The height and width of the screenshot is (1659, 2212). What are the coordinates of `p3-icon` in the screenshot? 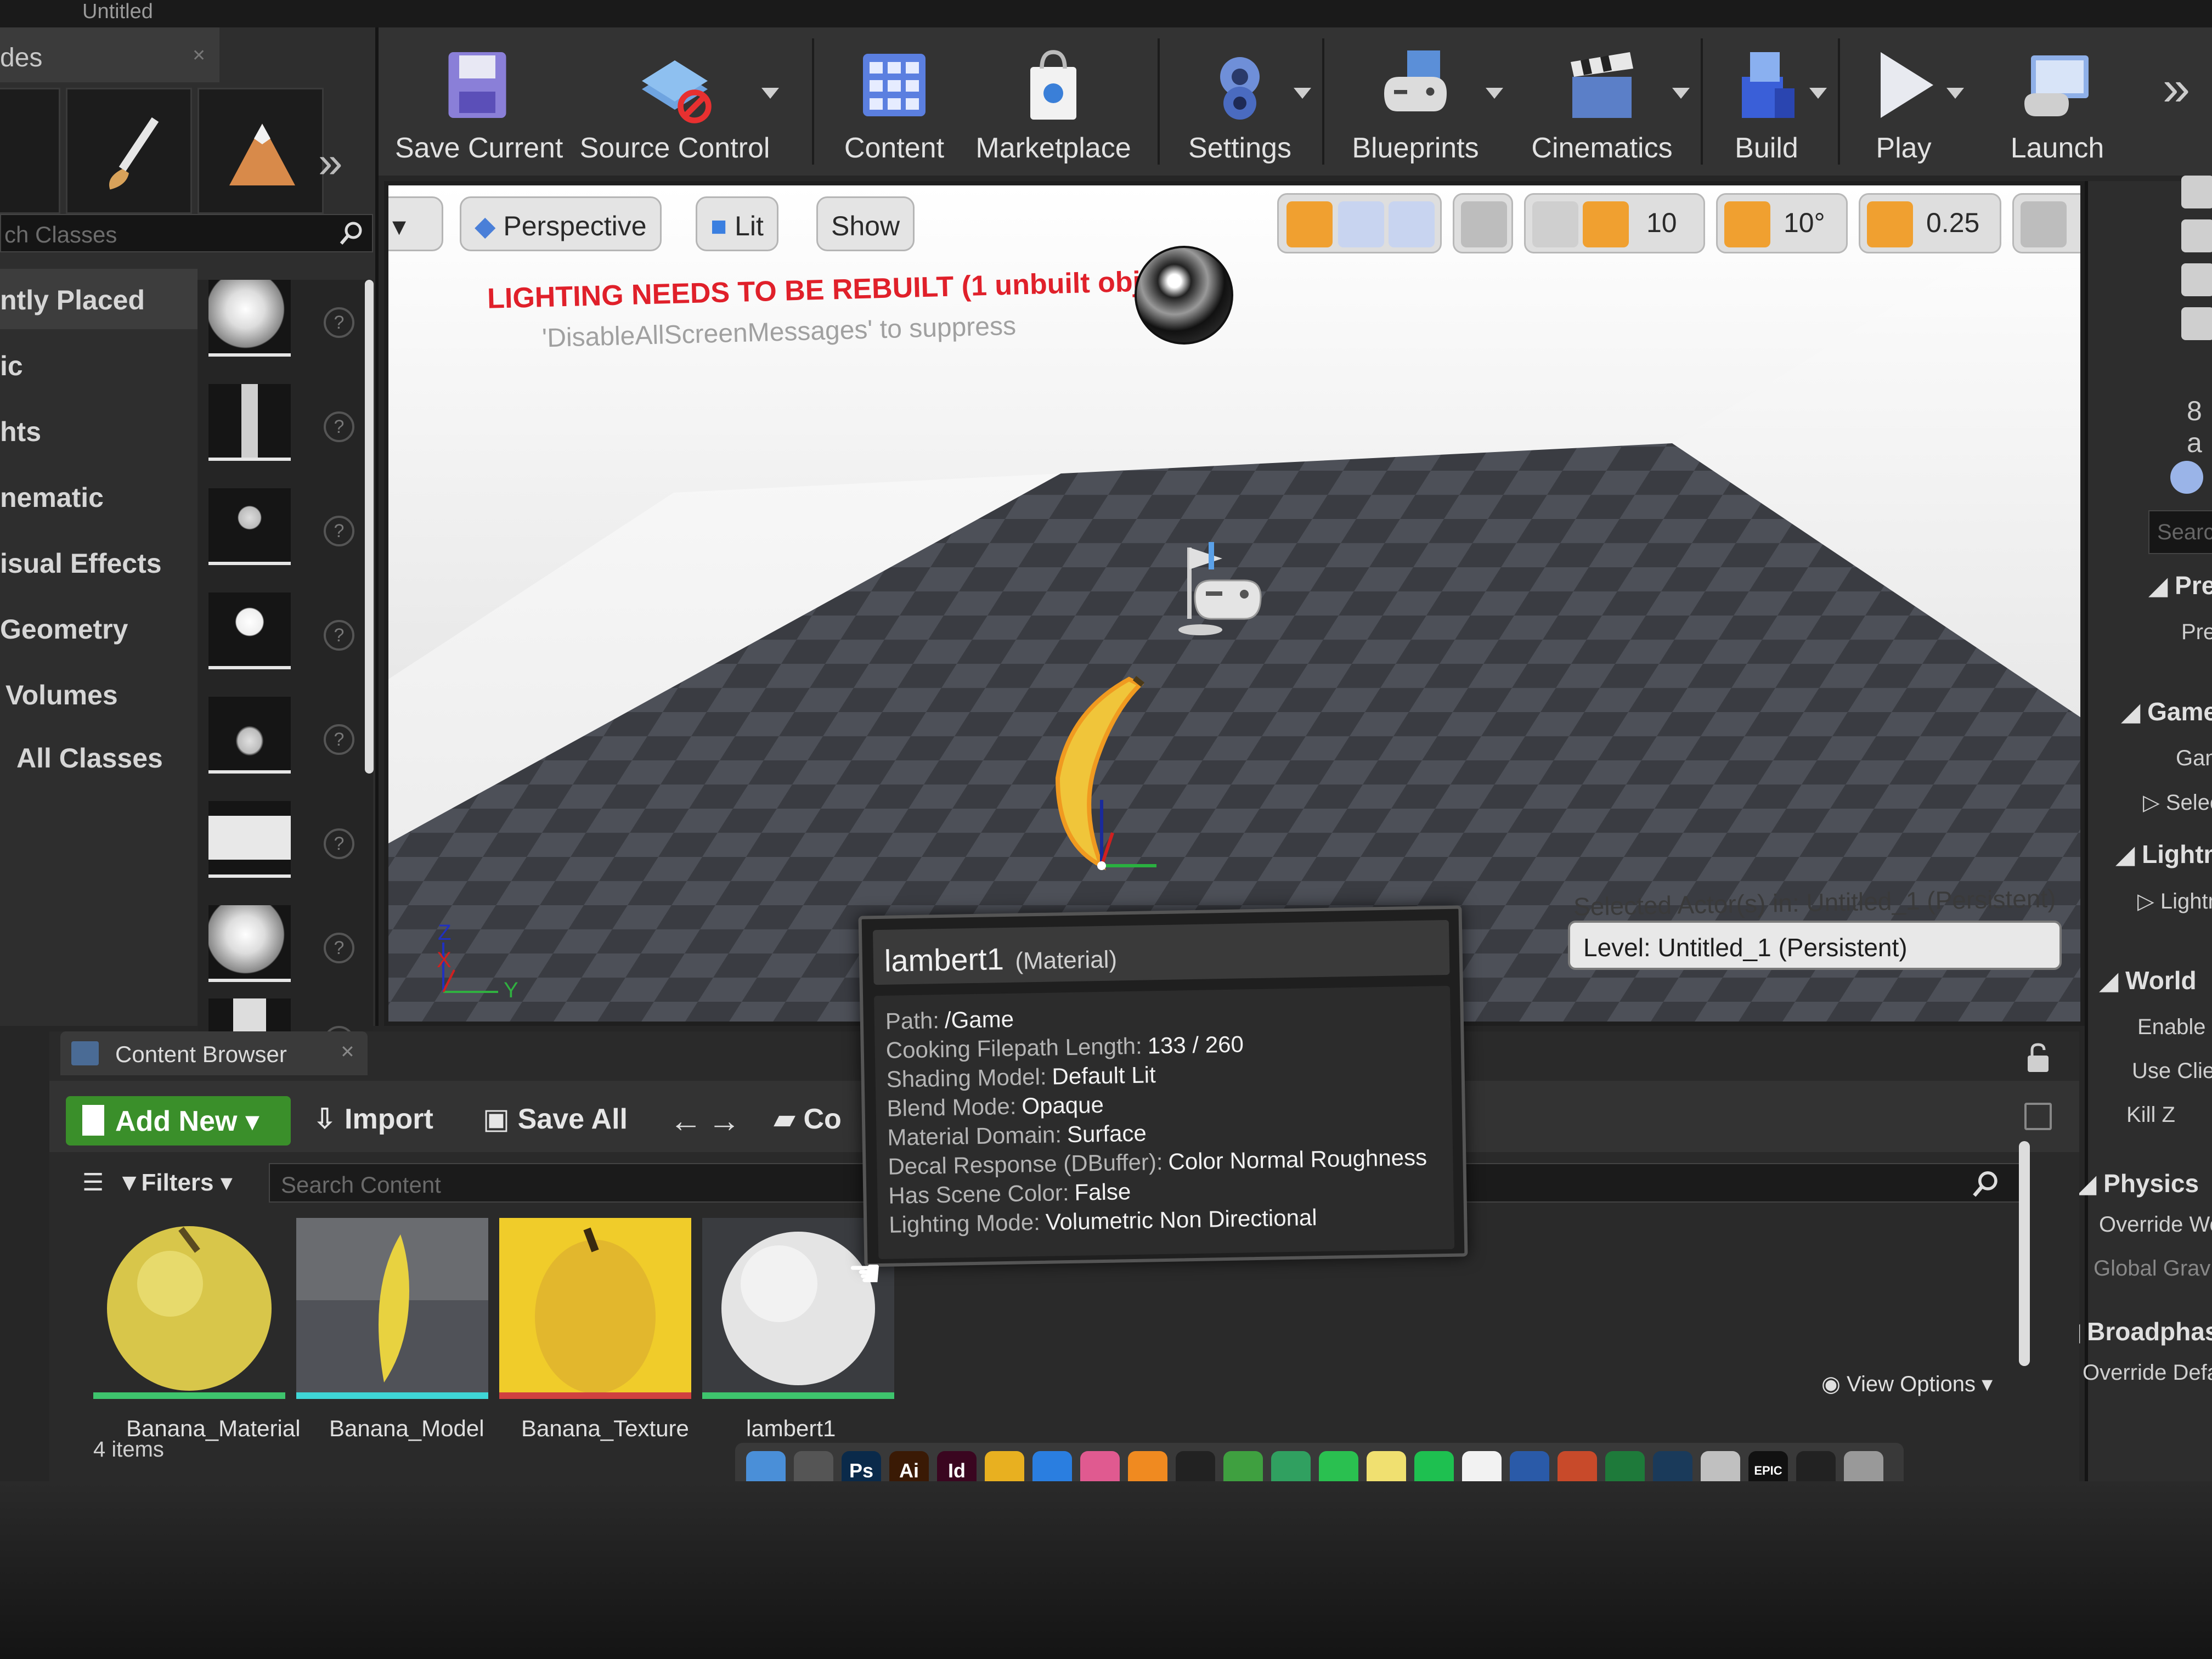 It's located at (1195, 1466).